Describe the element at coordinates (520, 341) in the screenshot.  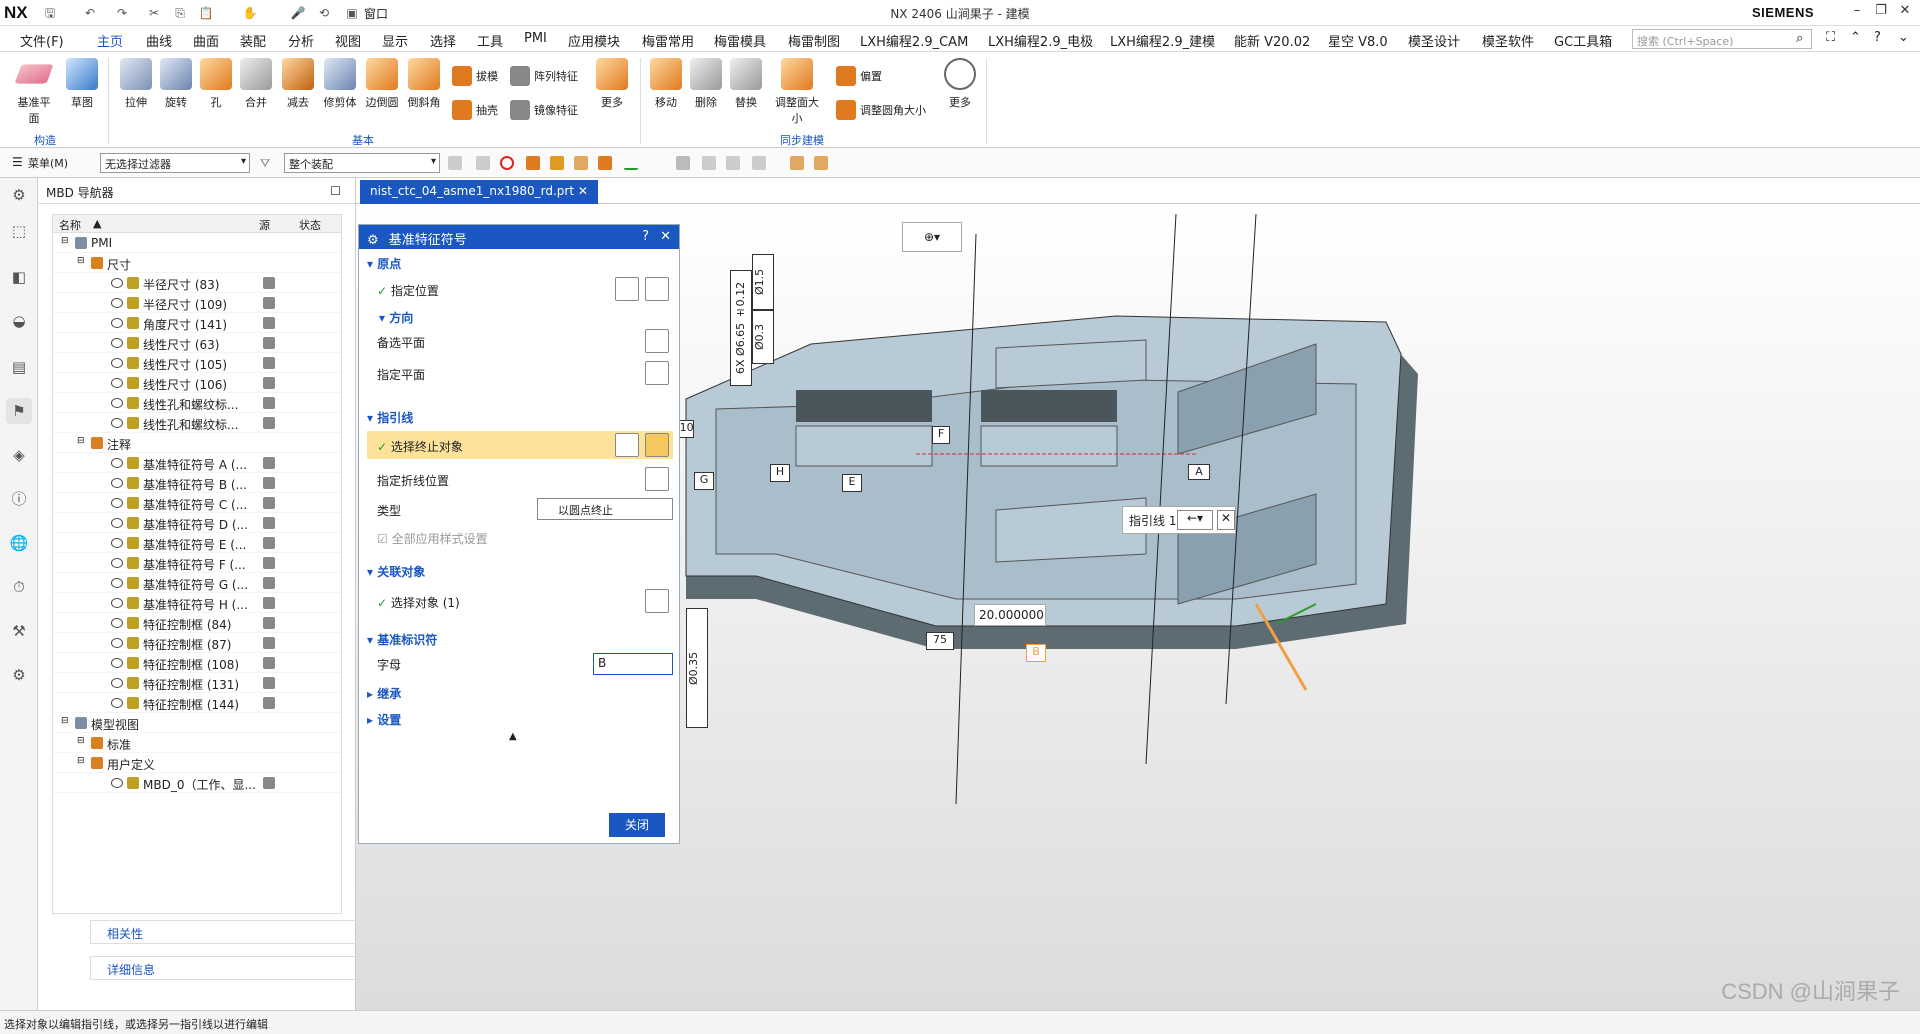
I see `alternate-plane-row: 备选平面` at that location.